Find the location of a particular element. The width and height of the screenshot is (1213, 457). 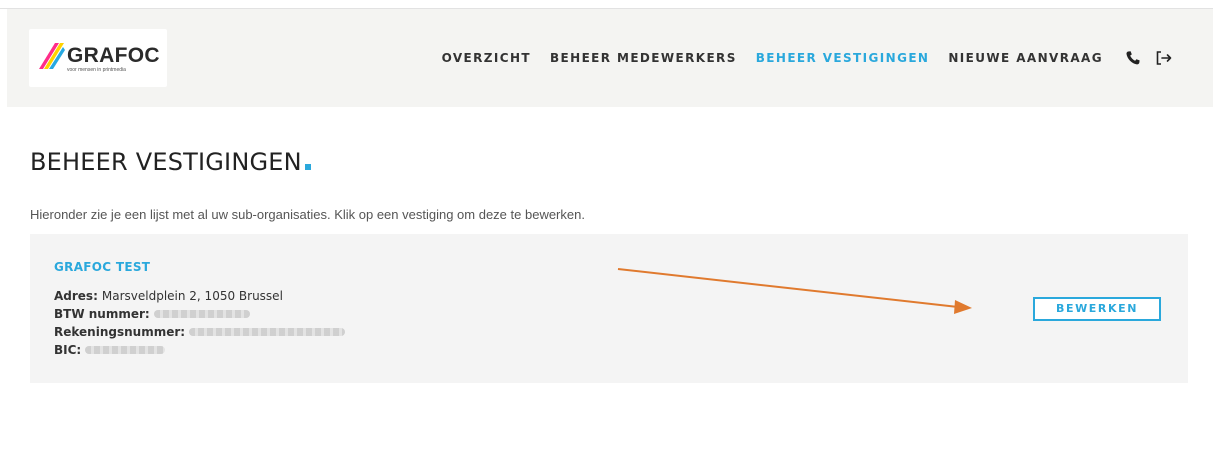

rekening-row: Rekeningsnummer: is located at coordinates (200, 332).